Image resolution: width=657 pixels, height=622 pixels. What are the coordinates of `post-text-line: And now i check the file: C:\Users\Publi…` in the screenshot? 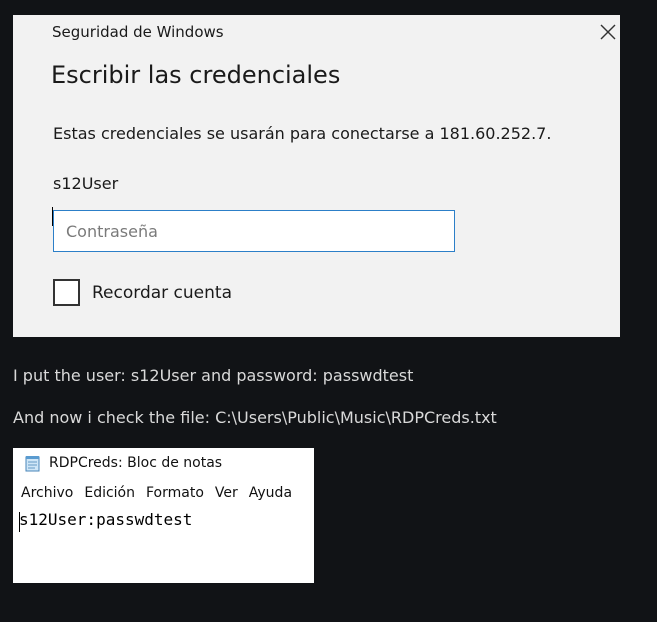 It's located at (255, 417).